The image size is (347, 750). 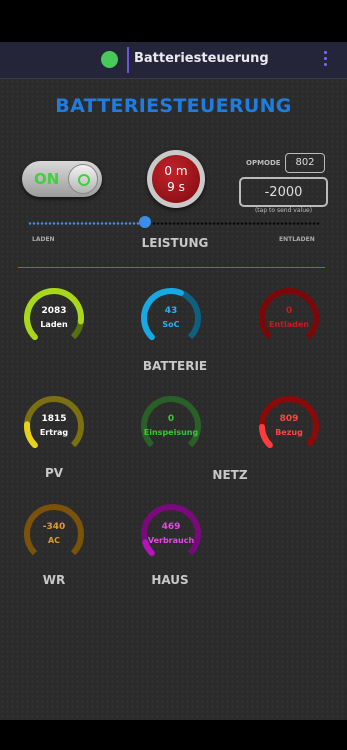 What do you see at coordinates (201, 58) in the screenshot?
I see `app-title: Batteriesteuerung` at bounding box center [201, 58].